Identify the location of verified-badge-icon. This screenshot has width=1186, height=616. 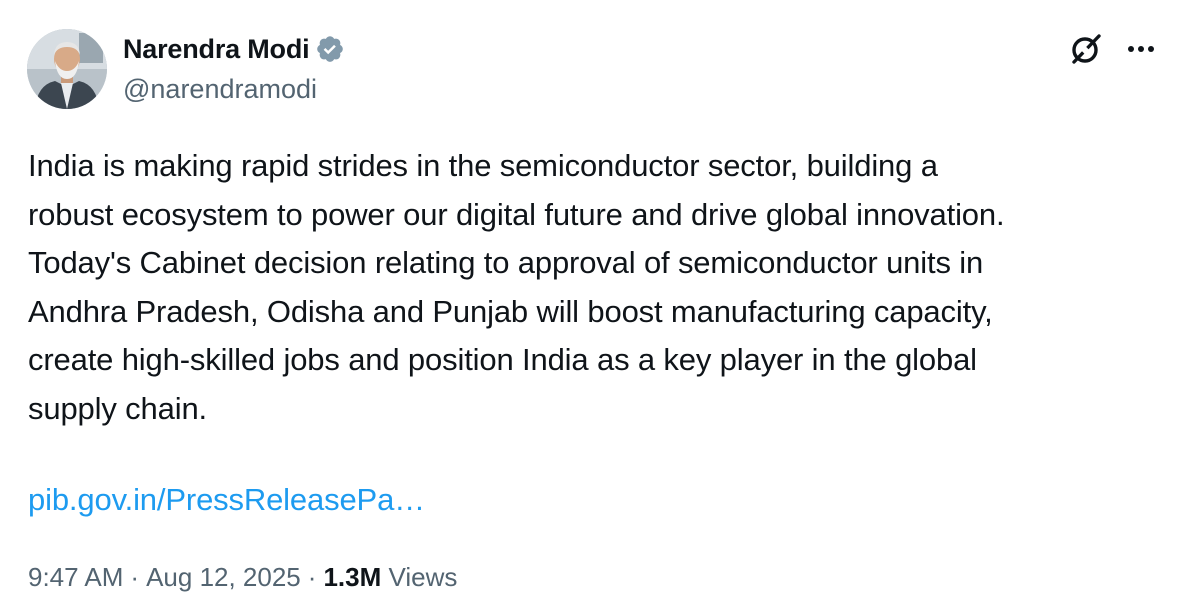
(330, 49).